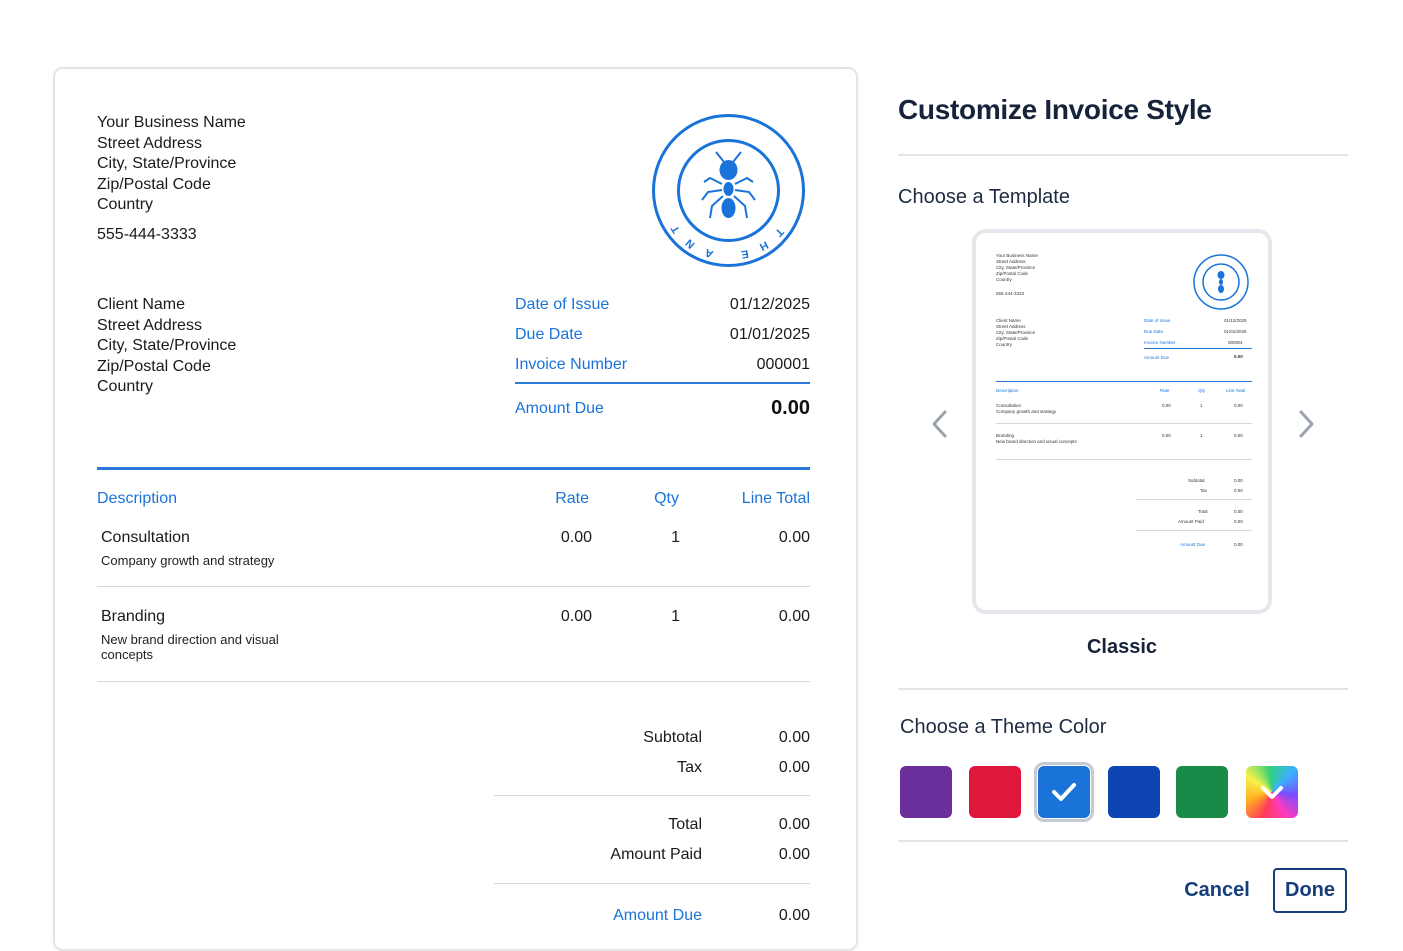  What do you see at coordinates (1004, 279) in the screenshot?
I see `thumb-business-country: Country` at bounding box center [1004, 279].